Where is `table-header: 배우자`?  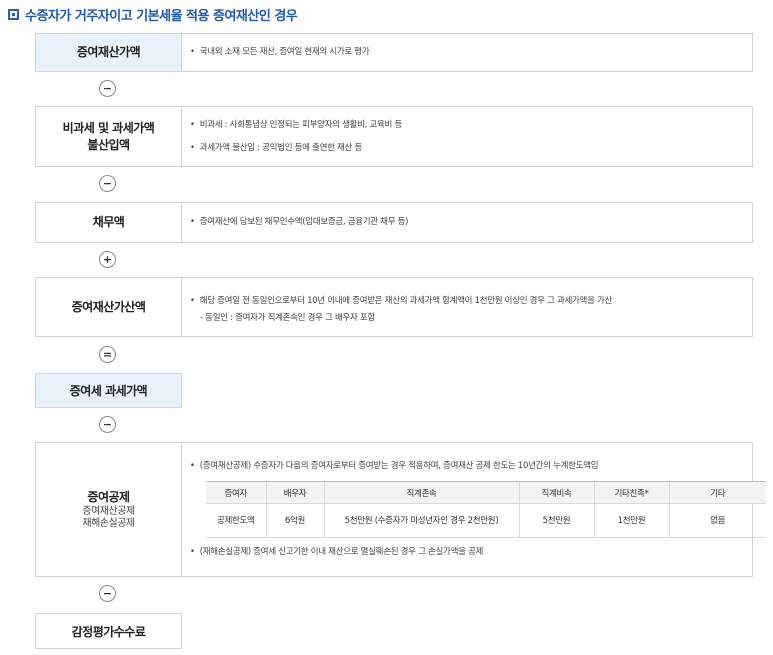
table-header: 배우자 is located at coordinates (294, 492).